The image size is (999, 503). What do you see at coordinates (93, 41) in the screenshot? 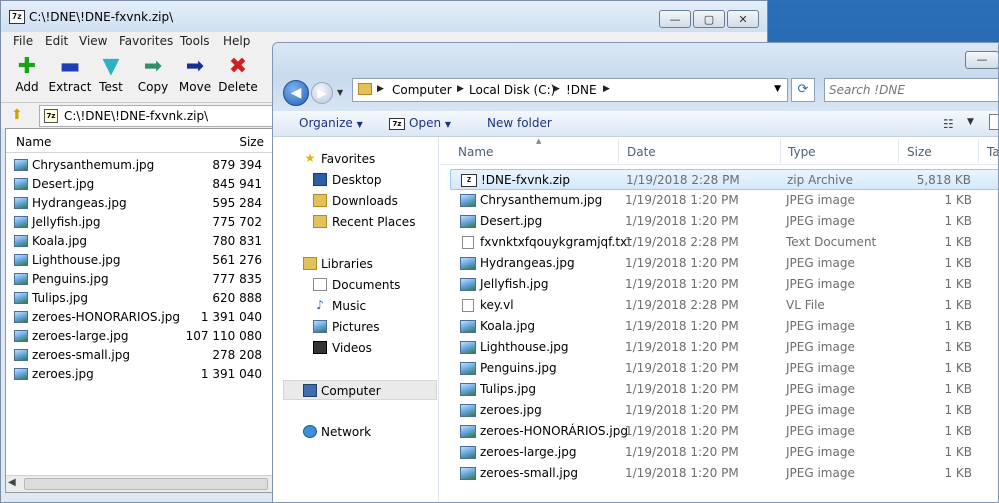
I see `menu-view: View` at bounding box center [93, 41].